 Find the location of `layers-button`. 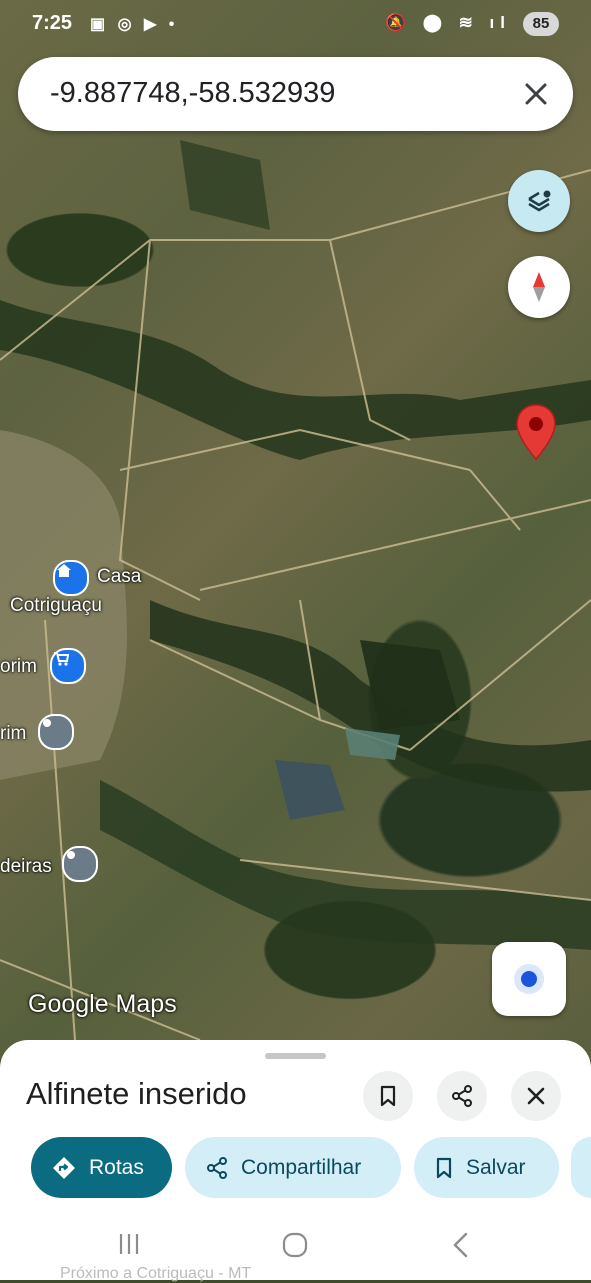

layers-button is located at coordinates (539, 201).